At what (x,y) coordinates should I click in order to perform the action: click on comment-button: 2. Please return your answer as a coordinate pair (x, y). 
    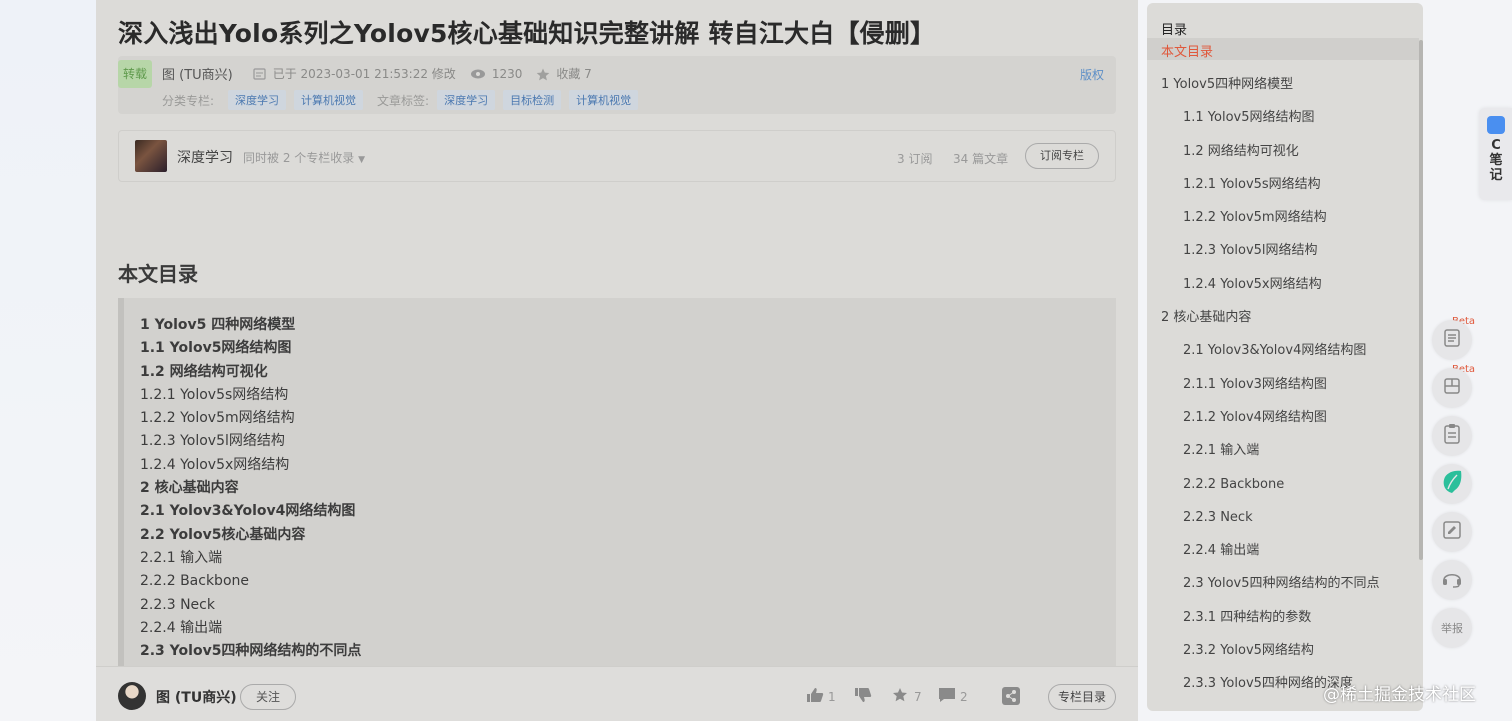
    Looking at the image, I should click on (953, 696).